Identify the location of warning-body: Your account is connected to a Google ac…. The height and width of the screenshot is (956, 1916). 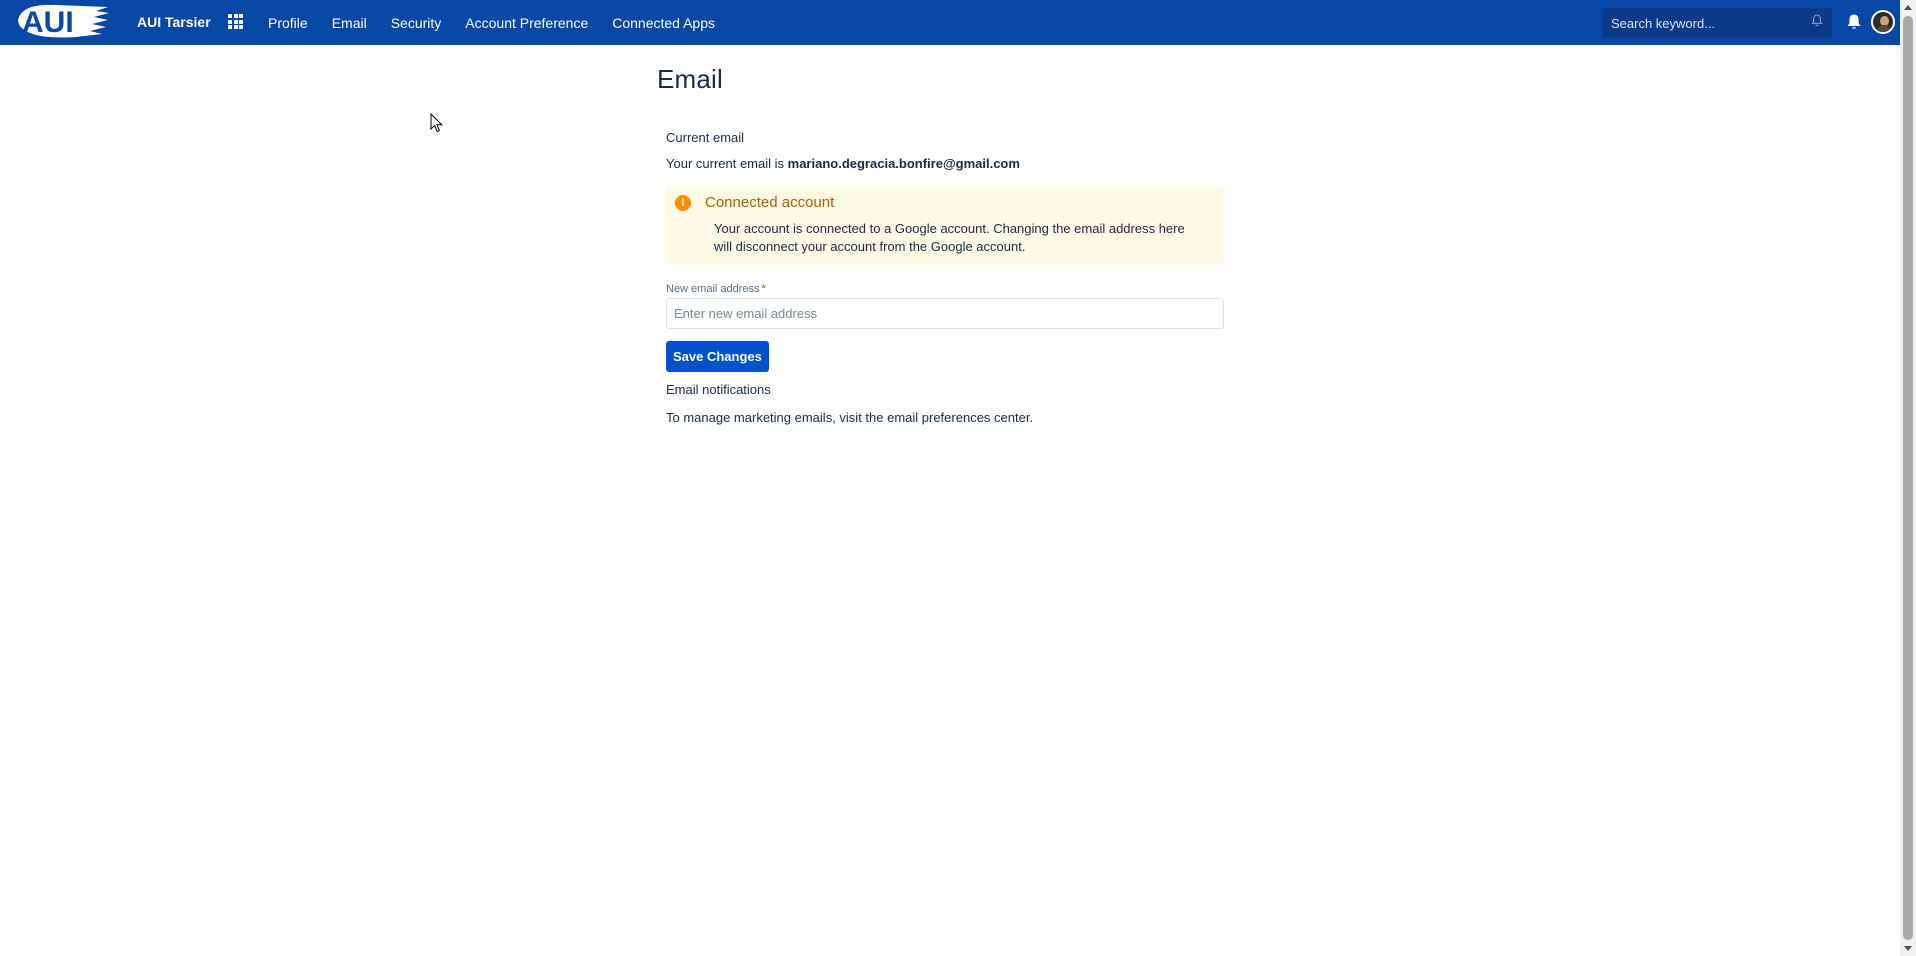
(949, 237).